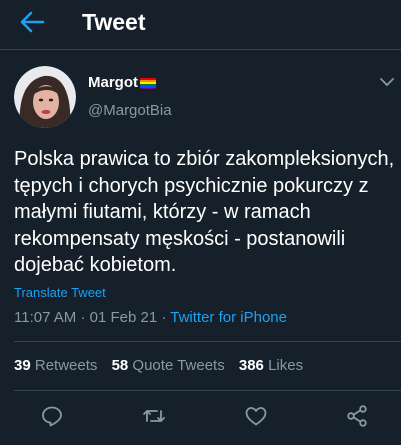  I want to click on retweet-button, so click(154, 416).